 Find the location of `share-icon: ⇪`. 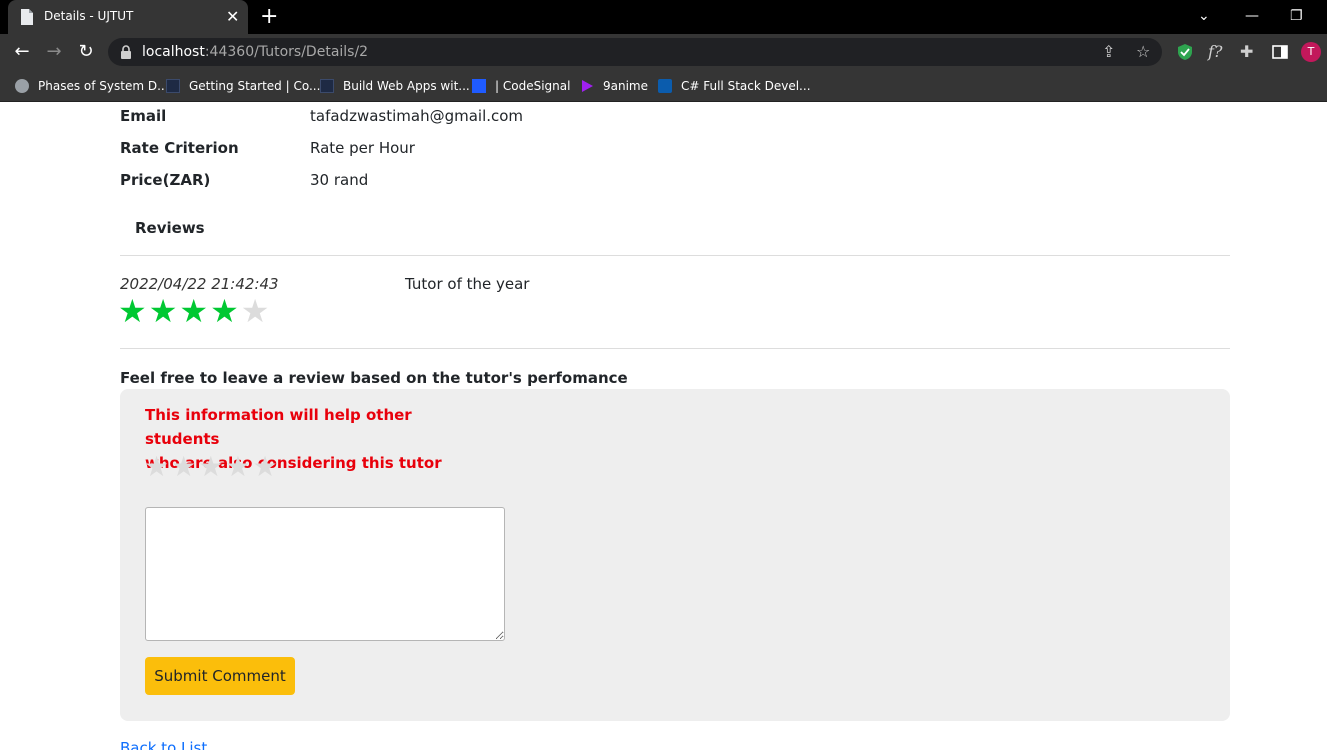

share-icon: ⇪ is located at coordinates (1108, 52).